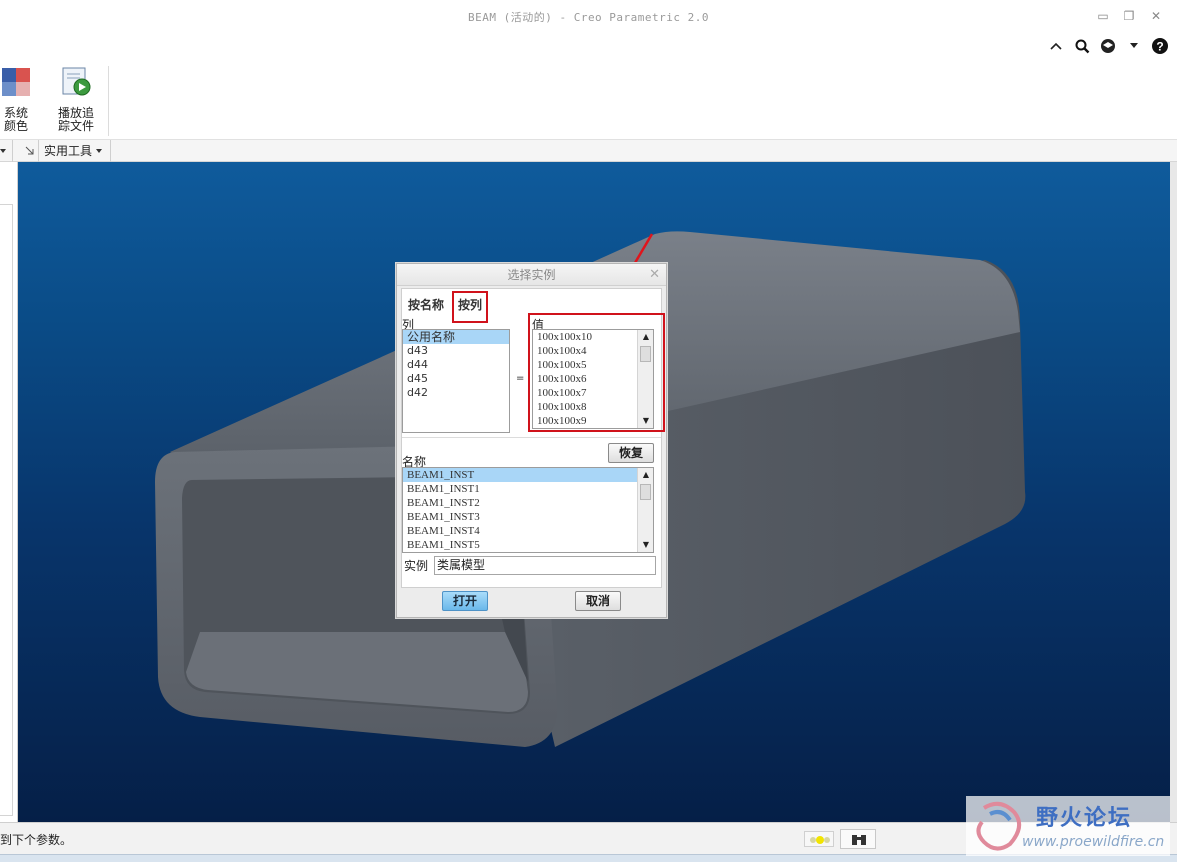 Image resolution: width=1177 pixels, height=862 pixels. I want to click on ribbon-separator, so click(108, 101).